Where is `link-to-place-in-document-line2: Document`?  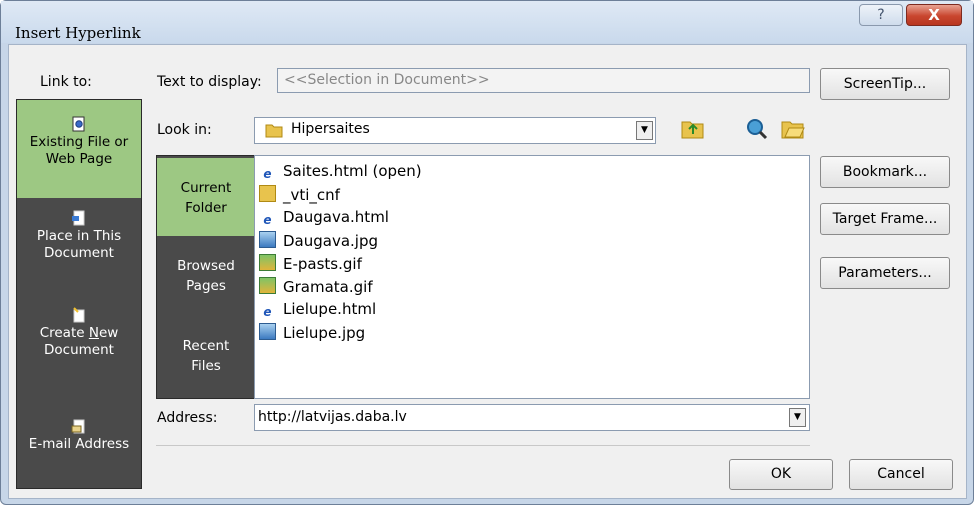 link-to-place-in-document-line2: Document is located at coordinates (79, 253).